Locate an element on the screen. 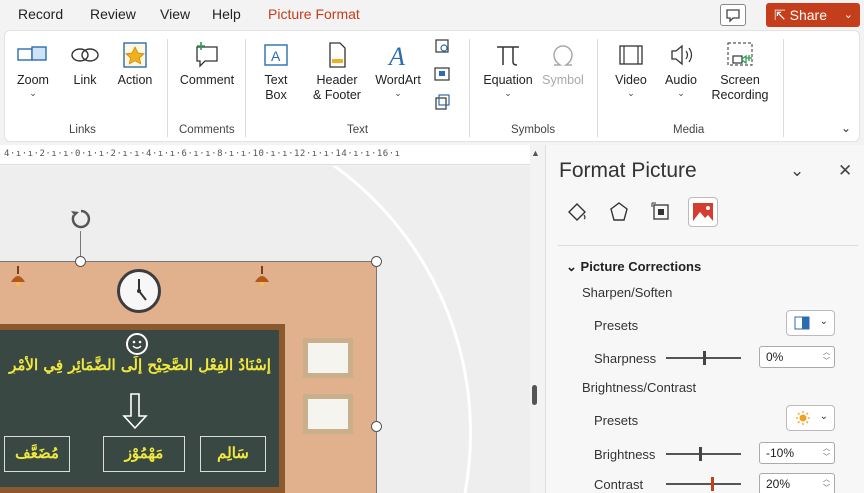 The height and width of the screenshot is (493, 864). screen-recording-button: Screen Recording is located at coordinates (740, 72).